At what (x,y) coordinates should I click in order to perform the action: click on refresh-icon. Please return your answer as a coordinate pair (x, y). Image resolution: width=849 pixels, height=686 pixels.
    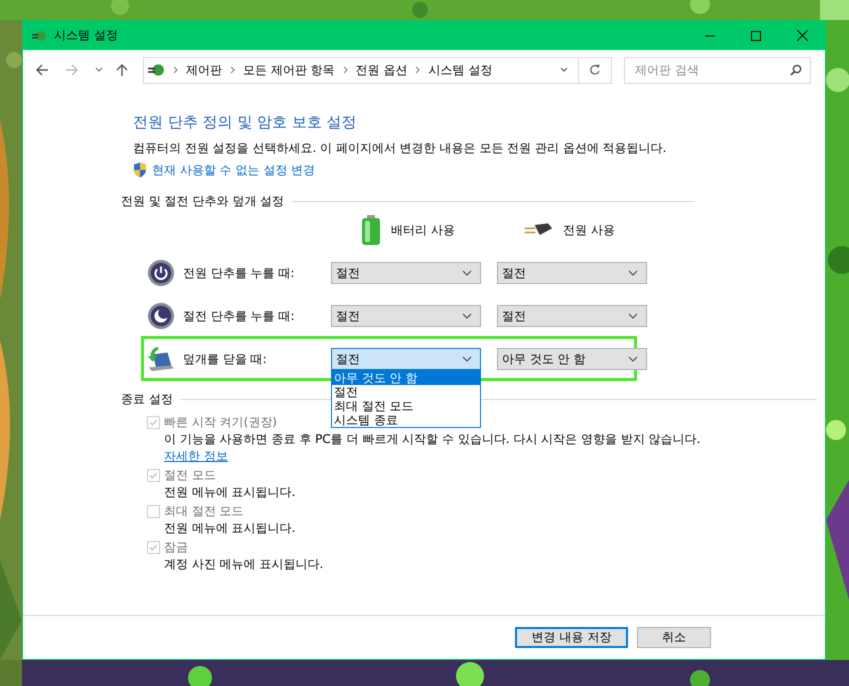
    Looking at the image, I should click on (595, 70).